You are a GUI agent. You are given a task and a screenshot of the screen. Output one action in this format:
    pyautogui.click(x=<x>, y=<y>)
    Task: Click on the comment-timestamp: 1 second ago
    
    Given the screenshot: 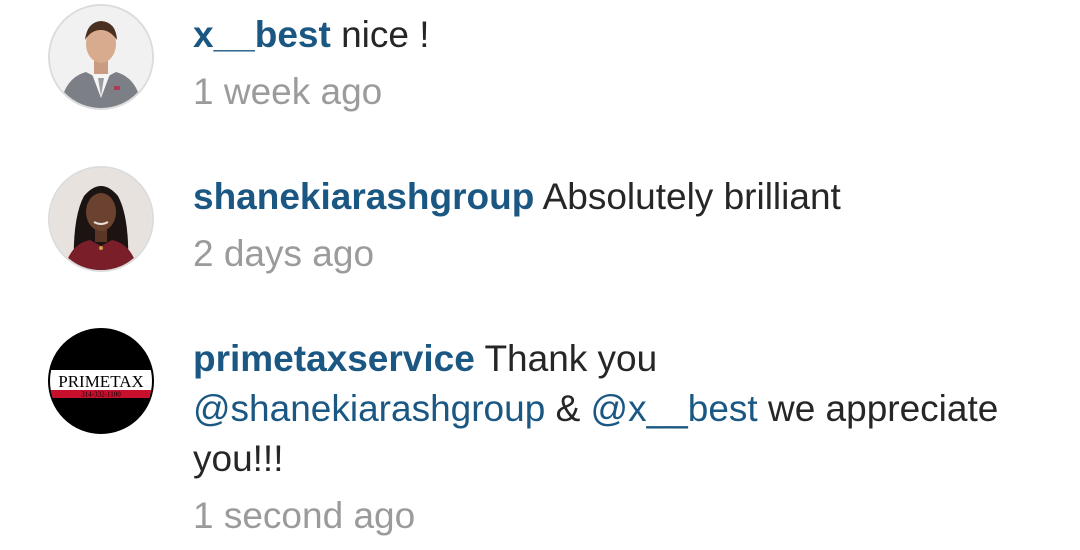 What is the action you would take?
    pyautogui.click(x=304, y=515)
    